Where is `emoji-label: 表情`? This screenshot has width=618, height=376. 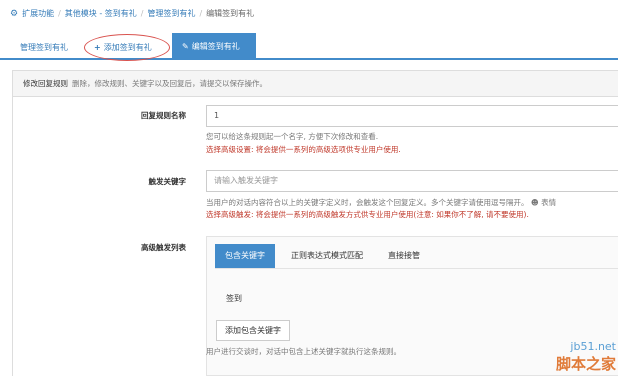
emoji-label: 表情 is located at coordinates (548, 202).